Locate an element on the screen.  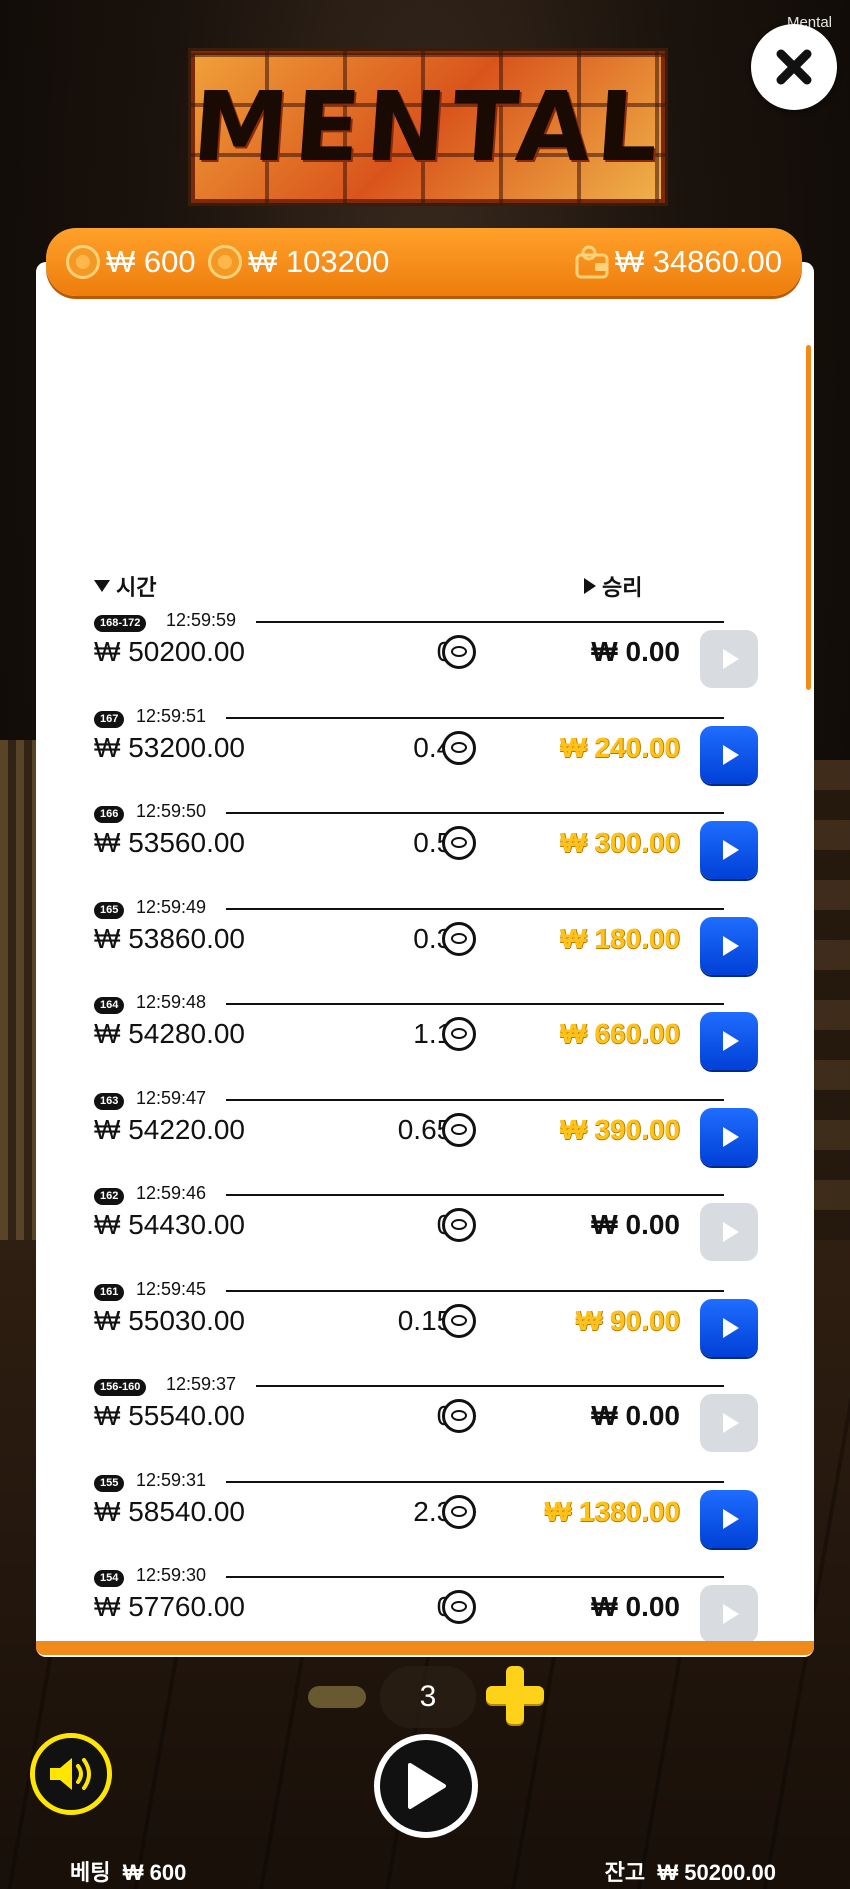
history-row: 16712:59:51₩ 53200.000.4 x₩ 240.00 is located at coordinates (425, 746).